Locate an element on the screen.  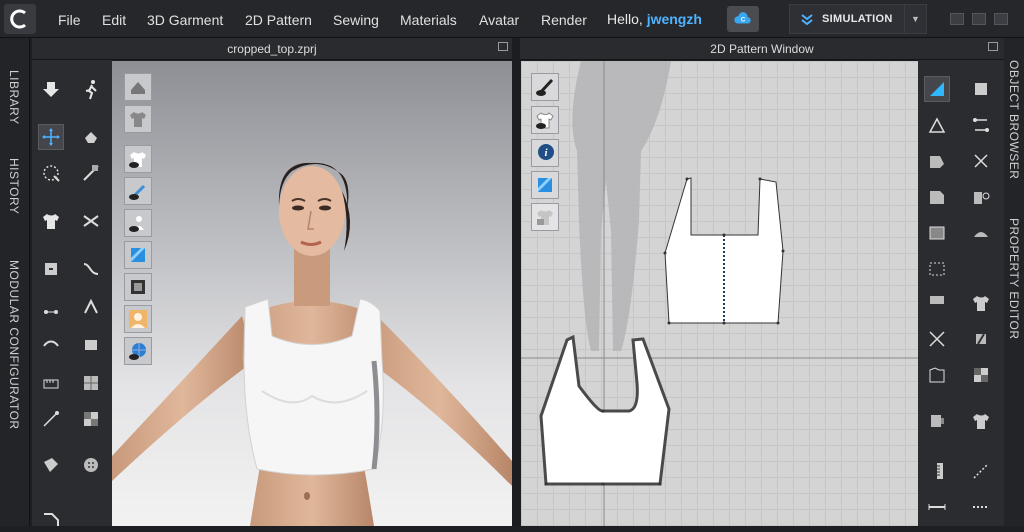
line-icon is located at coordinates (91, 269).